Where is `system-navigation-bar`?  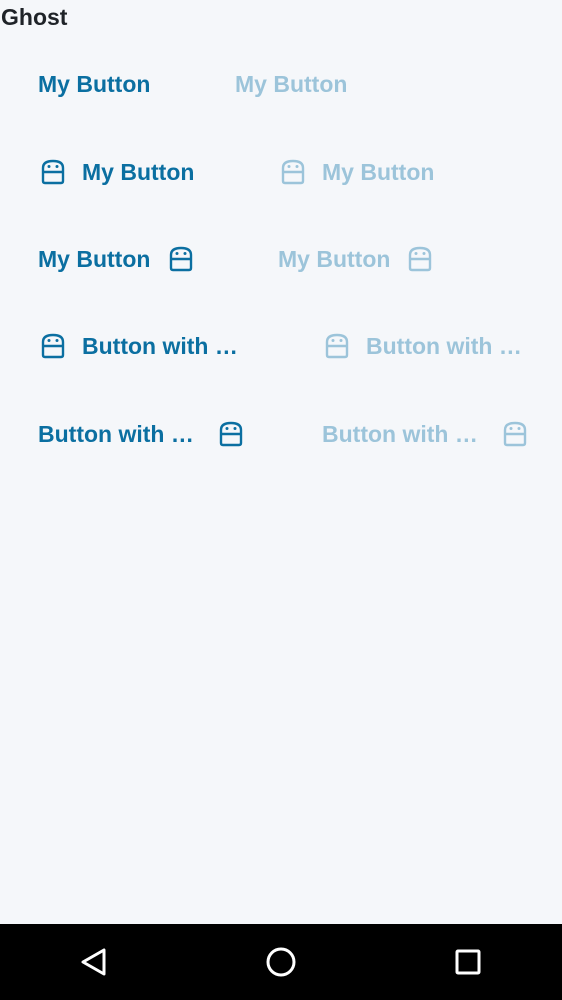 system-navigation-bar is located at coordinates (281, 962).